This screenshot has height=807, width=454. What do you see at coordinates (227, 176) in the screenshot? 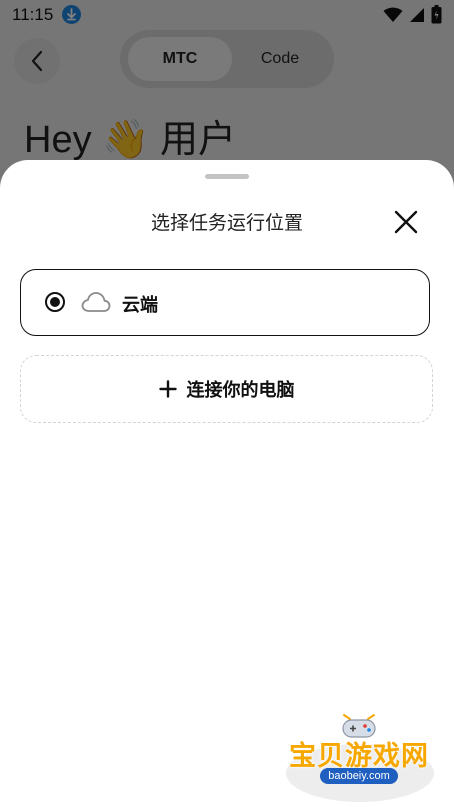
I see `drag-handle` at bounding box center [227, 176].